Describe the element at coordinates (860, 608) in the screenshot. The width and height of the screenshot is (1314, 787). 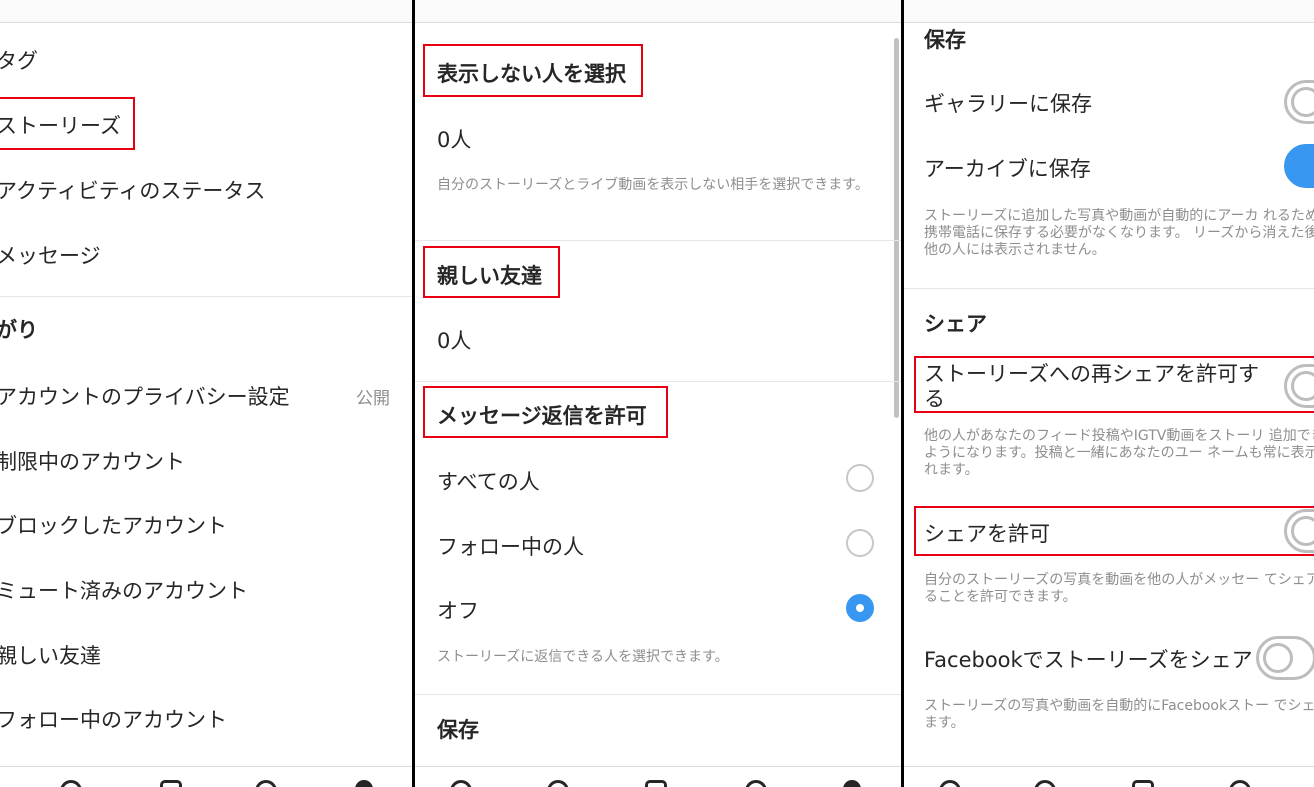
I see `radio-off` at that location.